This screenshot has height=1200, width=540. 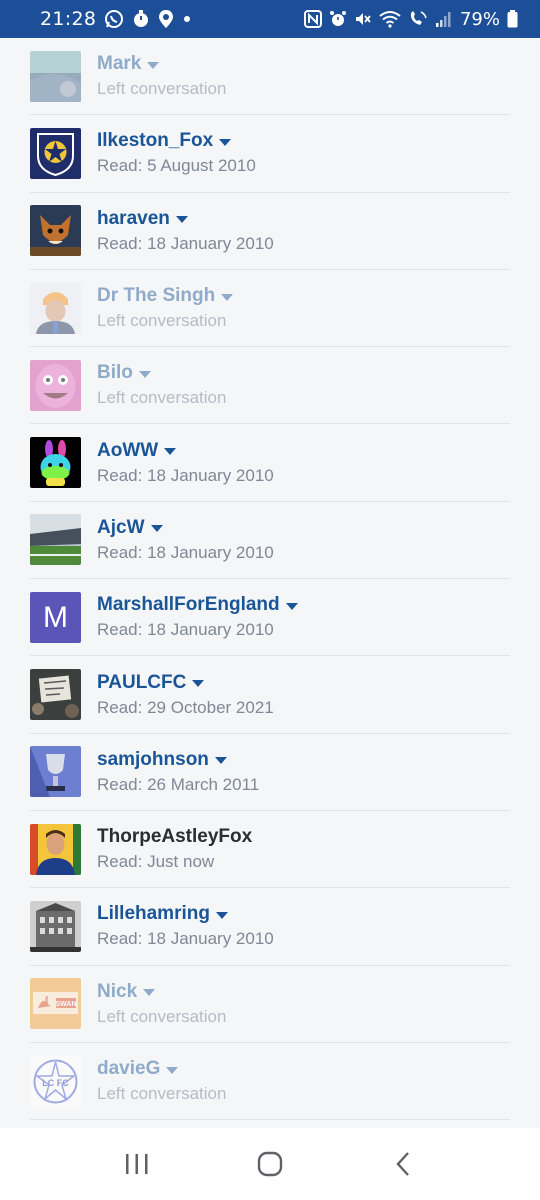 I want to click on navigation-bar, so click(x=270, y=1164).